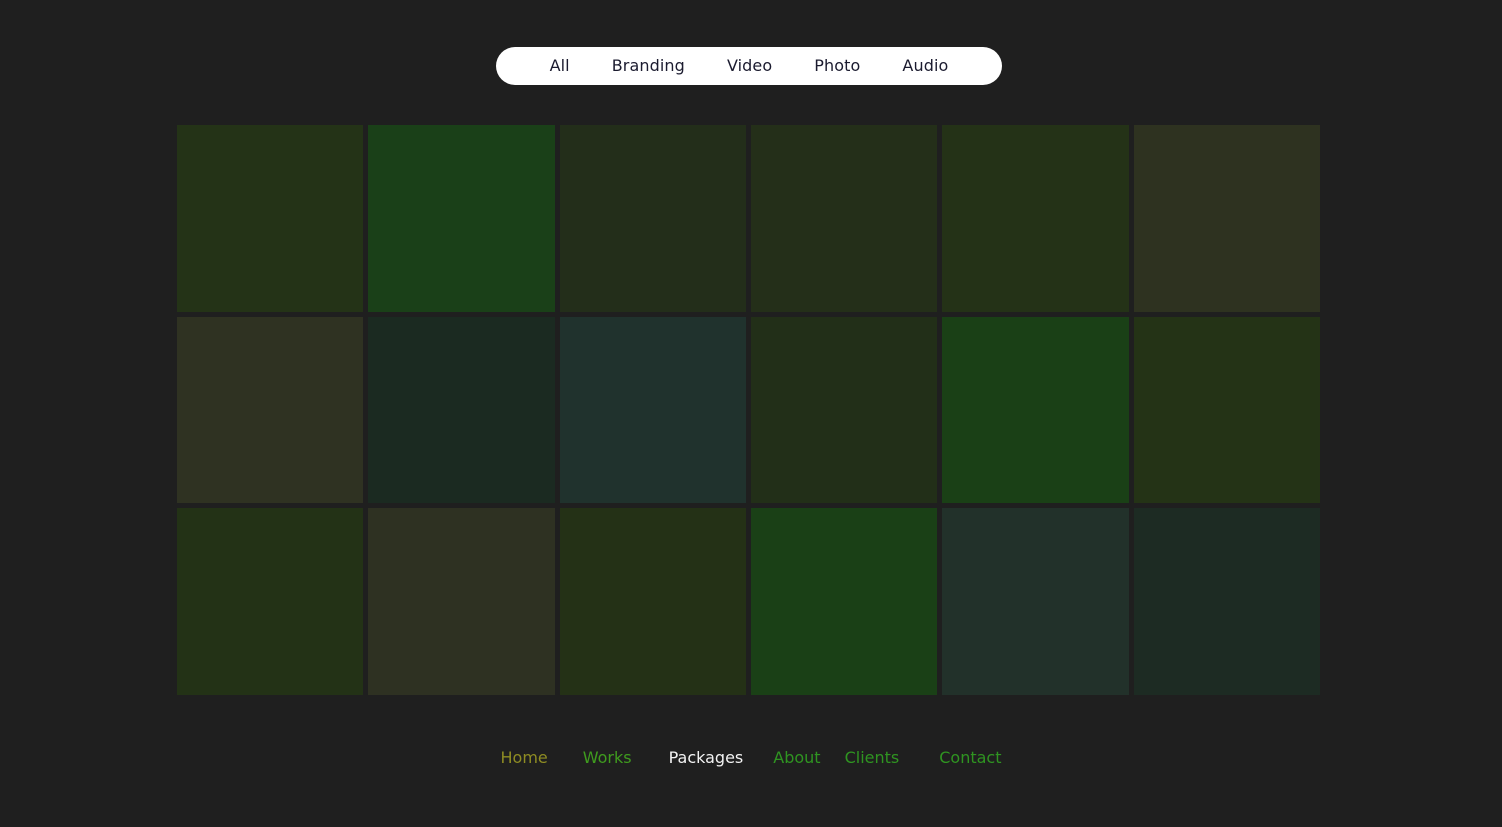  Describe the element at coordinates (837, 66) in the screenshot. I see `filter-item-photo: Photo` at that location.